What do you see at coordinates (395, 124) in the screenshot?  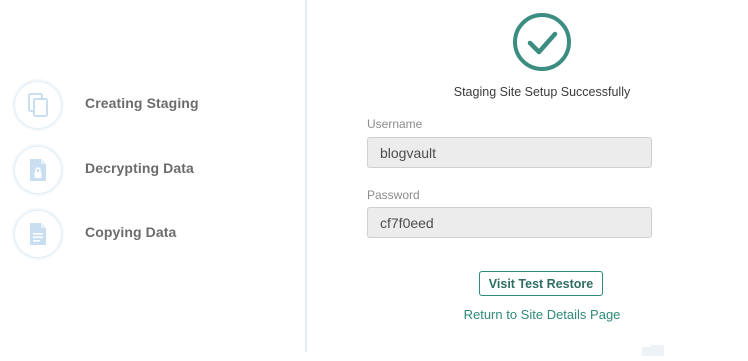 I see `username-label: Username` at bounding box center [395, 124].